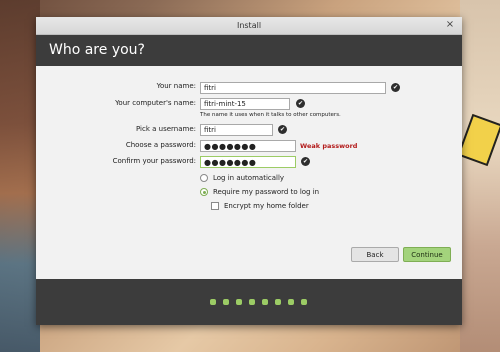 The width and height of the screenshot is (500, 352). I want to click on require-password-label: Require my password to log in, so click(266, 192).